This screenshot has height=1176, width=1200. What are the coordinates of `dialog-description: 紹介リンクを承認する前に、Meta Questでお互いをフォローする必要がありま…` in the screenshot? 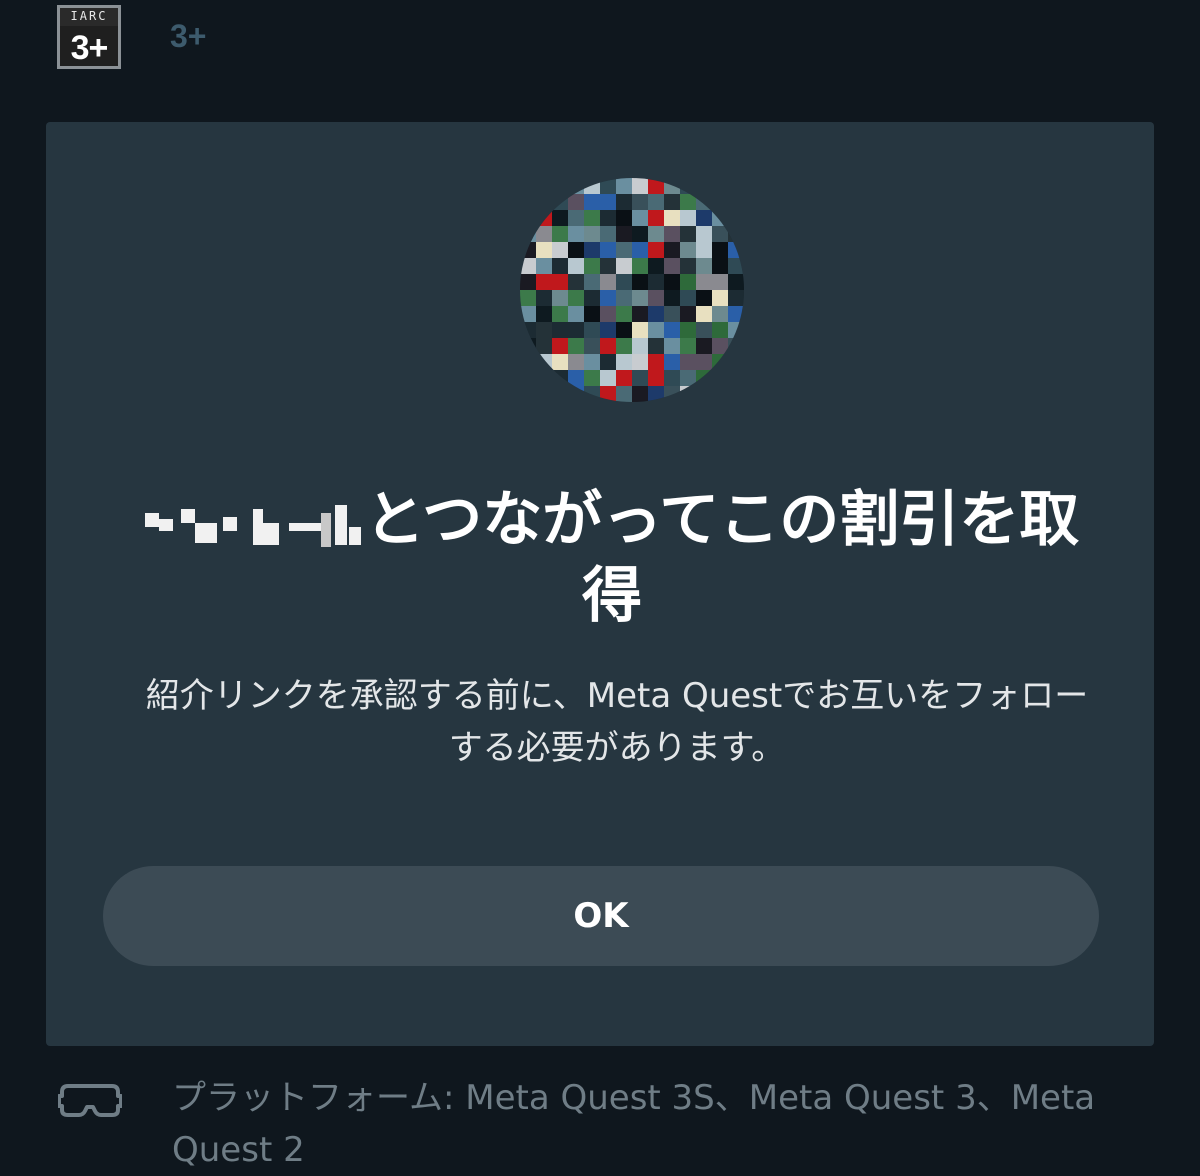 It's located at (617, 722).